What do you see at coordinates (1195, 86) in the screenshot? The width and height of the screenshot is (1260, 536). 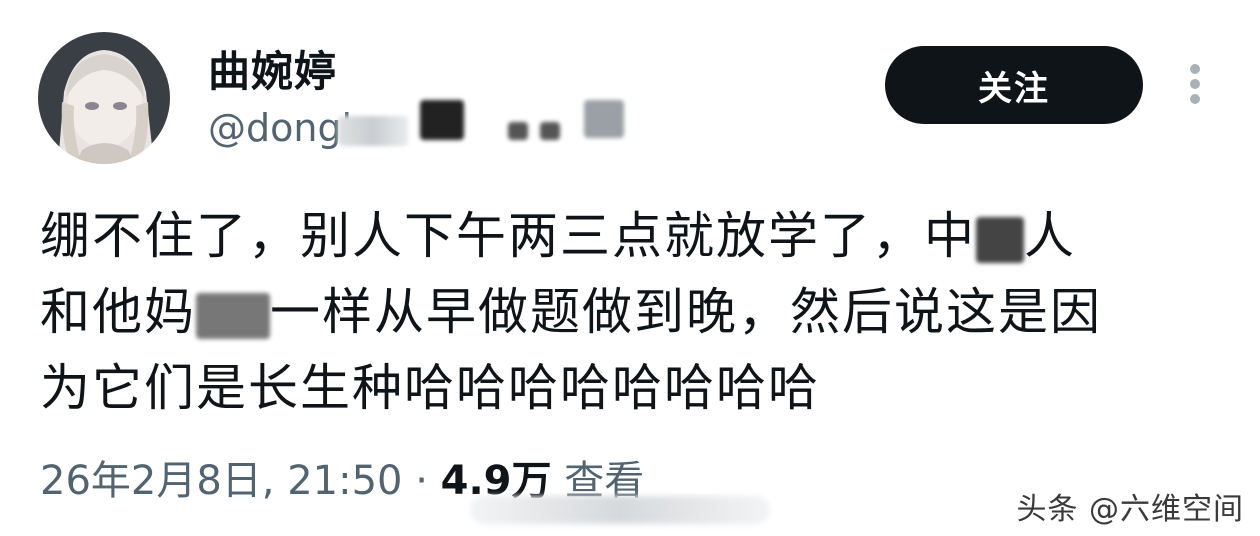 I see `more-options-icon` at bounding box center [1195, 86].